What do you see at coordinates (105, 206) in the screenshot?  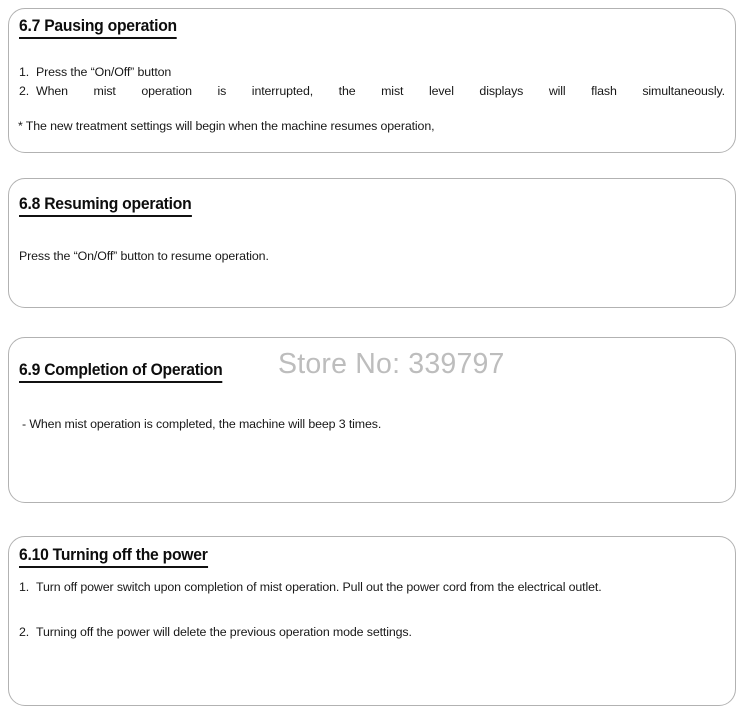 I see `section-heading-6-8: 6.8 Resuming operation` at bounding box center [105, 206].